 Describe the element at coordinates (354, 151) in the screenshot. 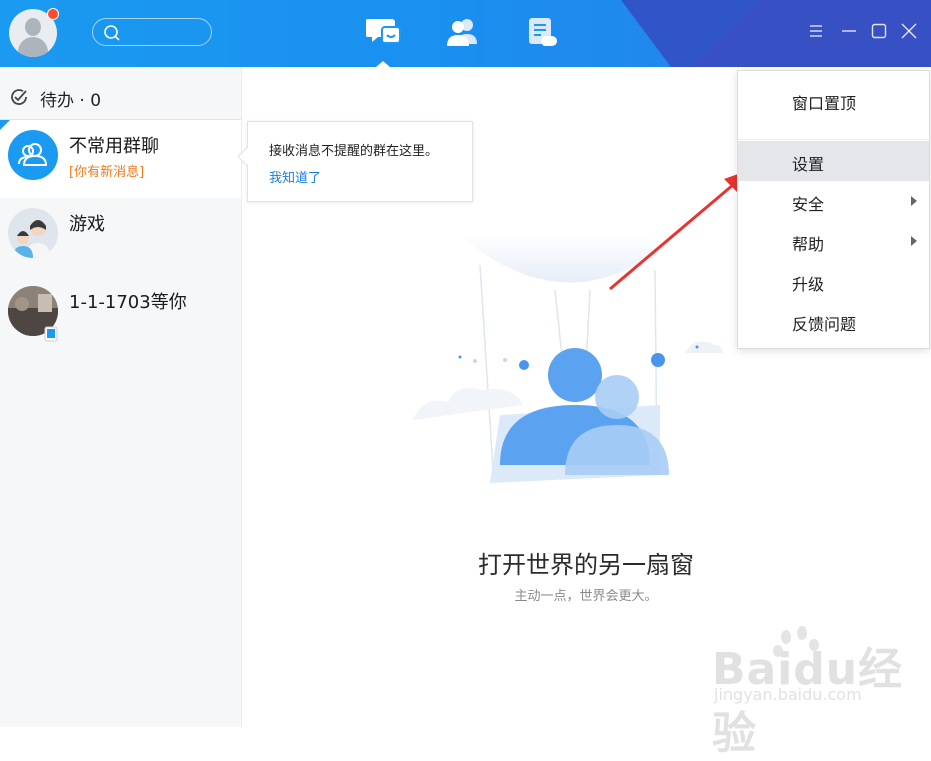

I see `tooltip-text: 接收消息不提醒的群在这里。` at that location.